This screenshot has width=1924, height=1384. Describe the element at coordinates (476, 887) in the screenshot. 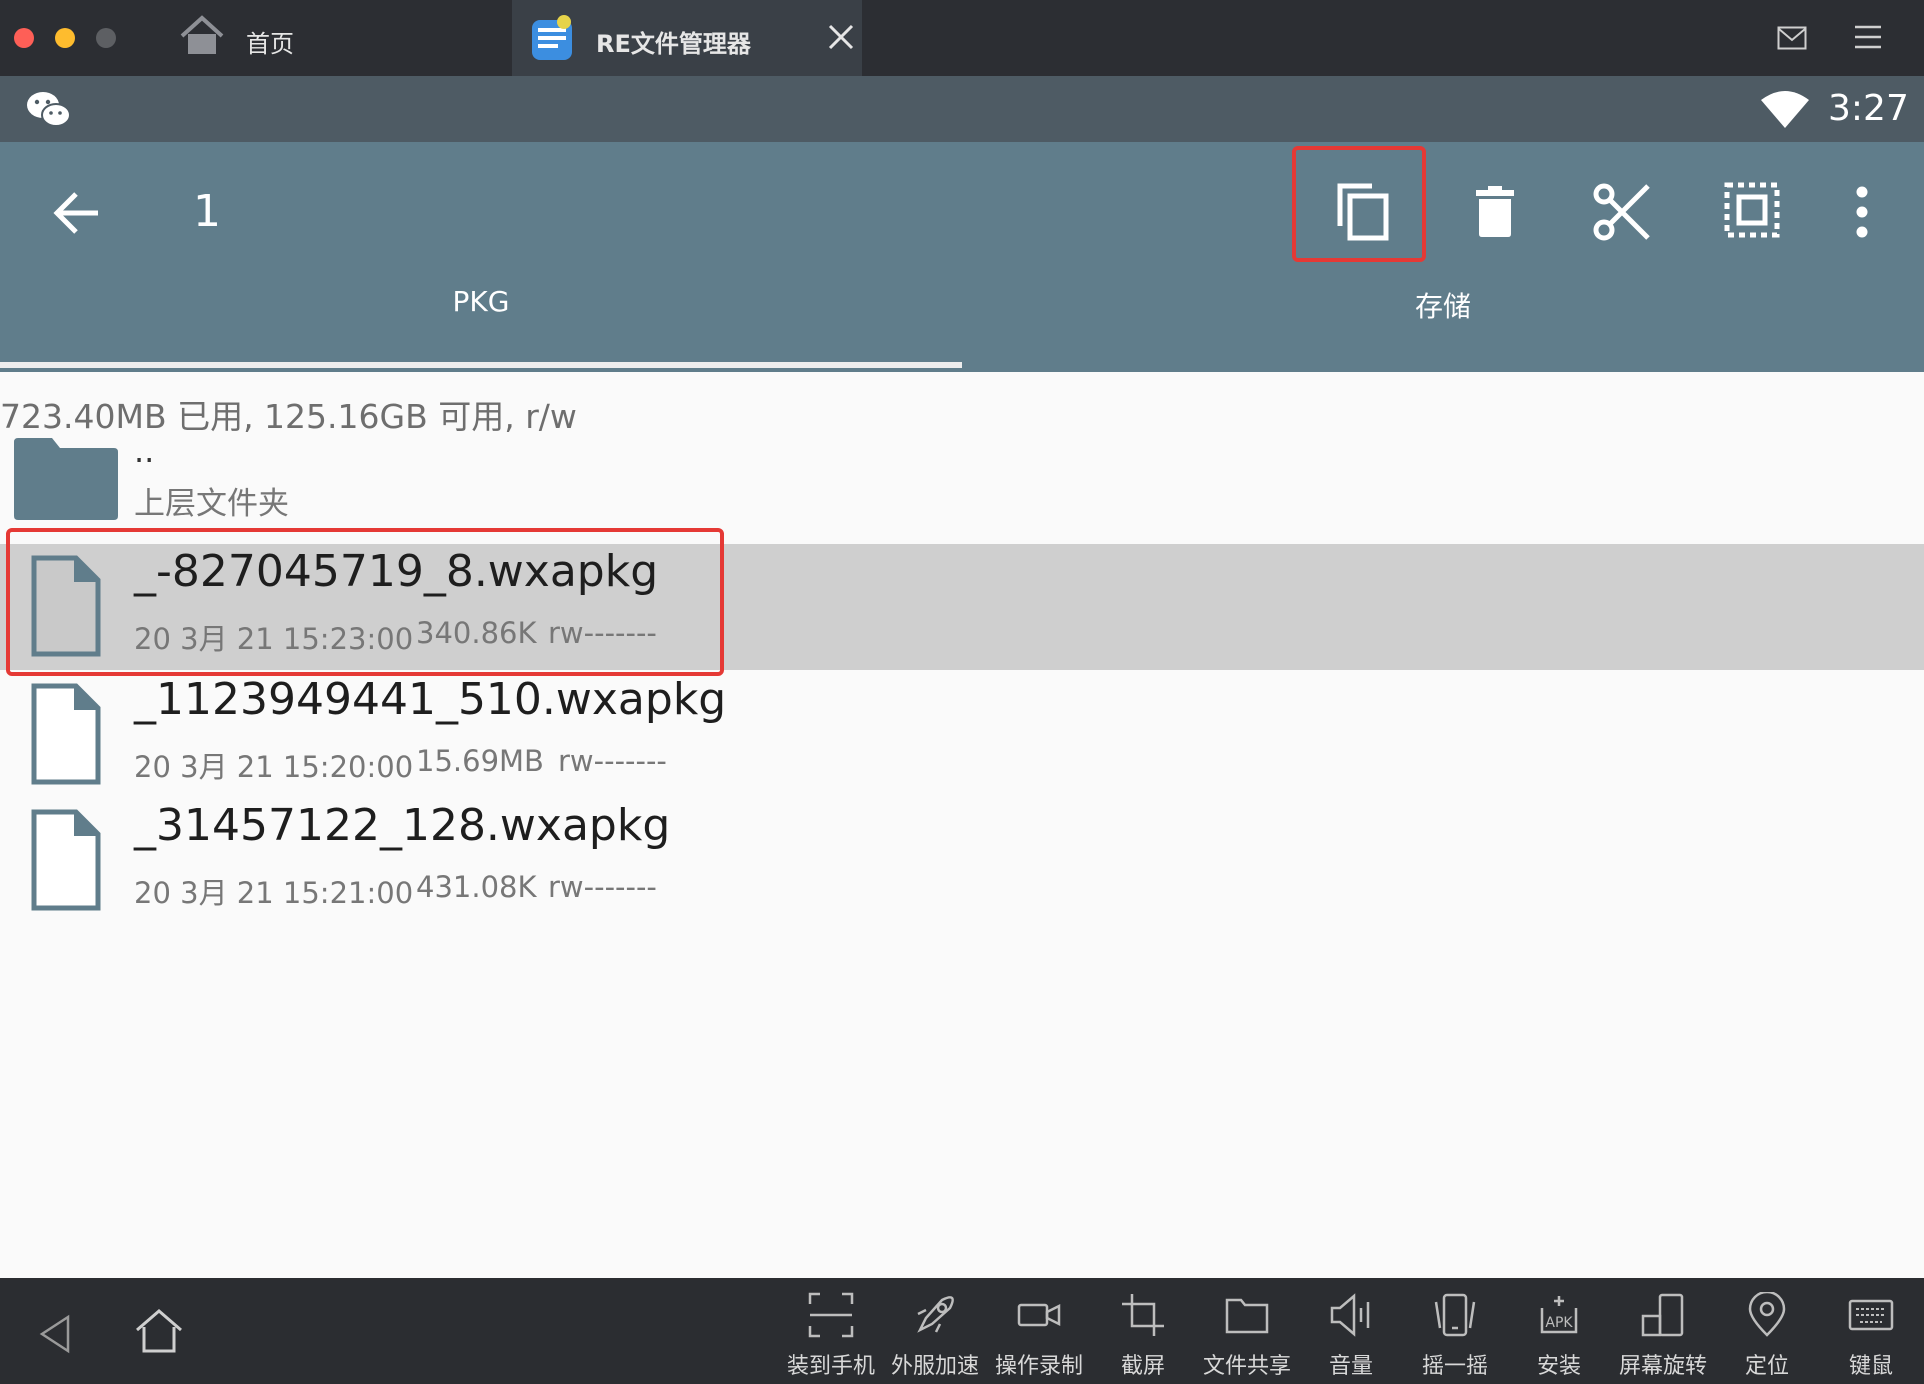

I see `file-size: 431.08K` at that location.